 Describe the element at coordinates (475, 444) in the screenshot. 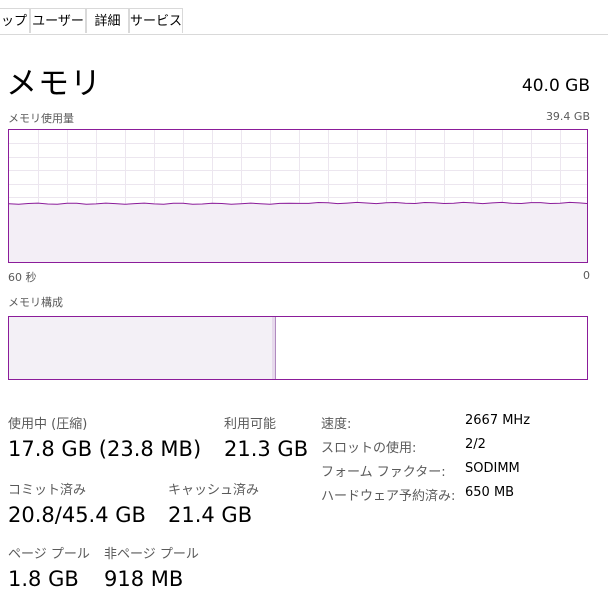

I see `slots-used-value: 2/2` at that location.